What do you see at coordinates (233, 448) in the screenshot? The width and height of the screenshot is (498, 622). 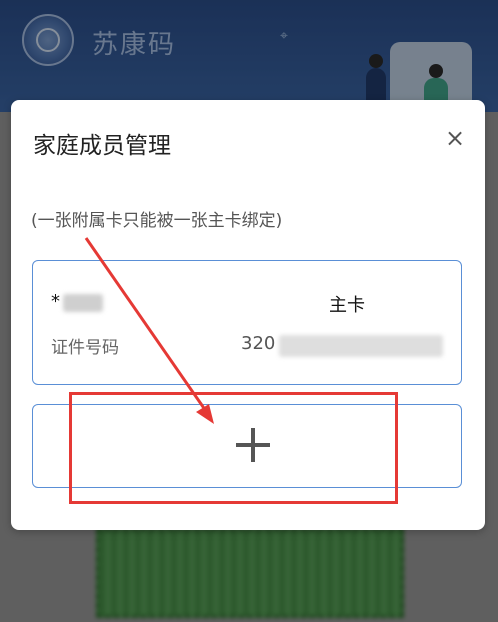 I see `highlight-box` at bounding box center [233, 448].